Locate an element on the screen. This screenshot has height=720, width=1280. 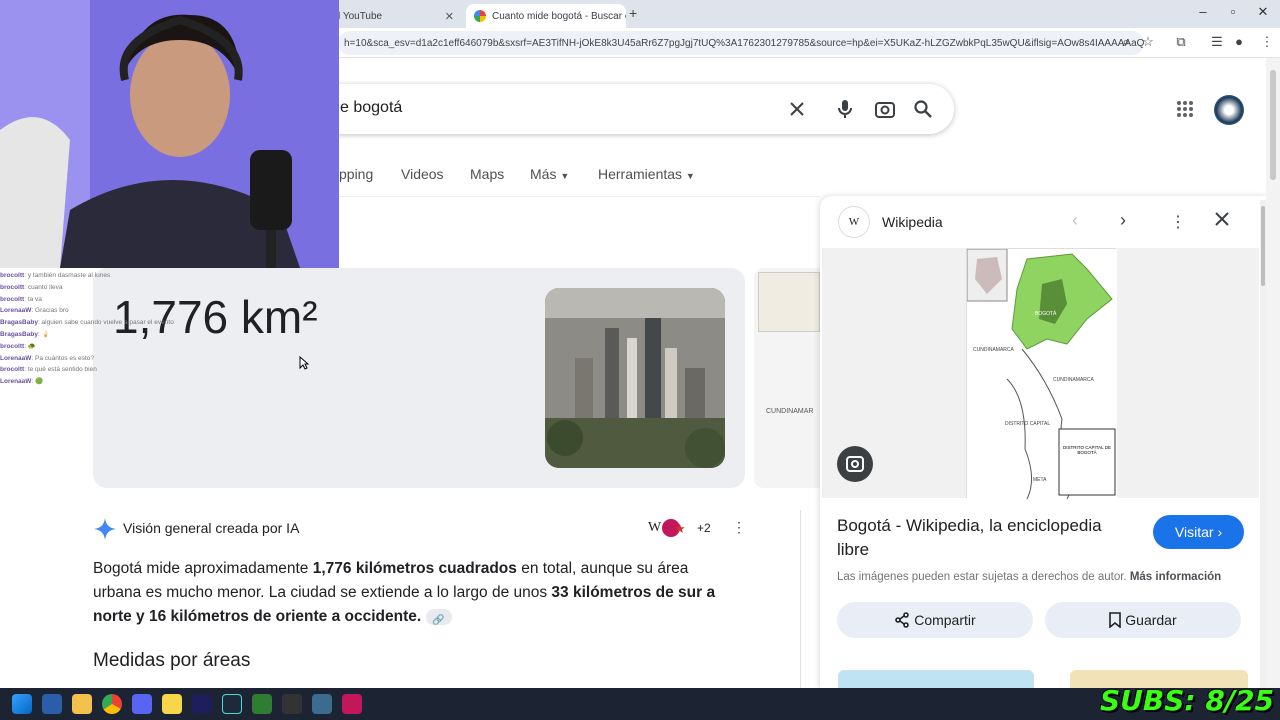
close-icon is located at coordinates (1222, 221).